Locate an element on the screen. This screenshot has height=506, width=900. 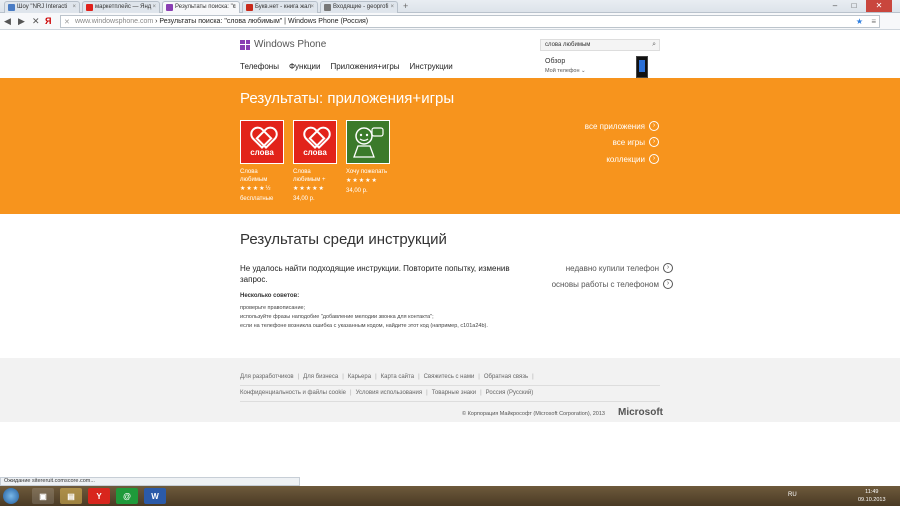
nav-item-features: Функции is located at coordinates (305, 66).